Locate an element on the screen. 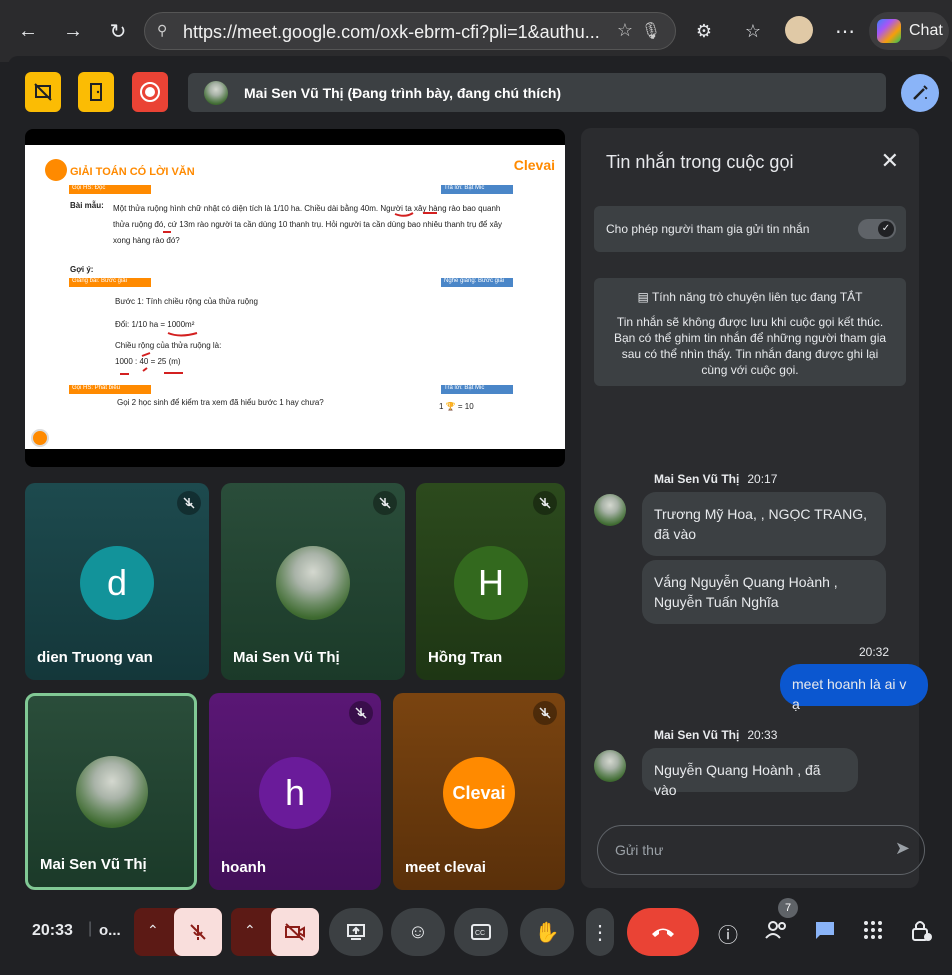 The width and height of the screenshot is (952, 975). back-icon: ← is located at coordinates (28, 31).